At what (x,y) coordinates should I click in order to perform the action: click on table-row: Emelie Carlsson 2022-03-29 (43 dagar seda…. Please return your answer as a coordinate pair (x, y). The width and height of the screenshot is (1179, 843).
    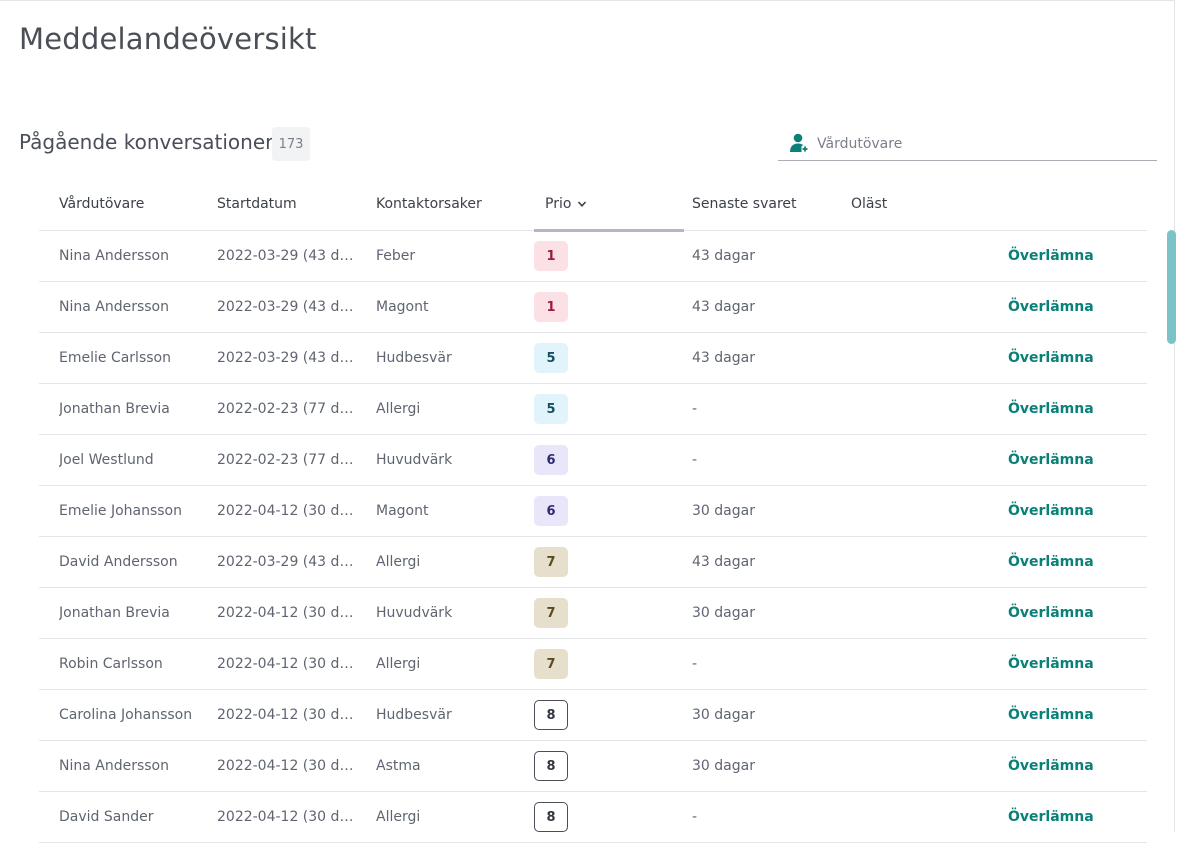
    Looking at the image, I should click on (593, 358).